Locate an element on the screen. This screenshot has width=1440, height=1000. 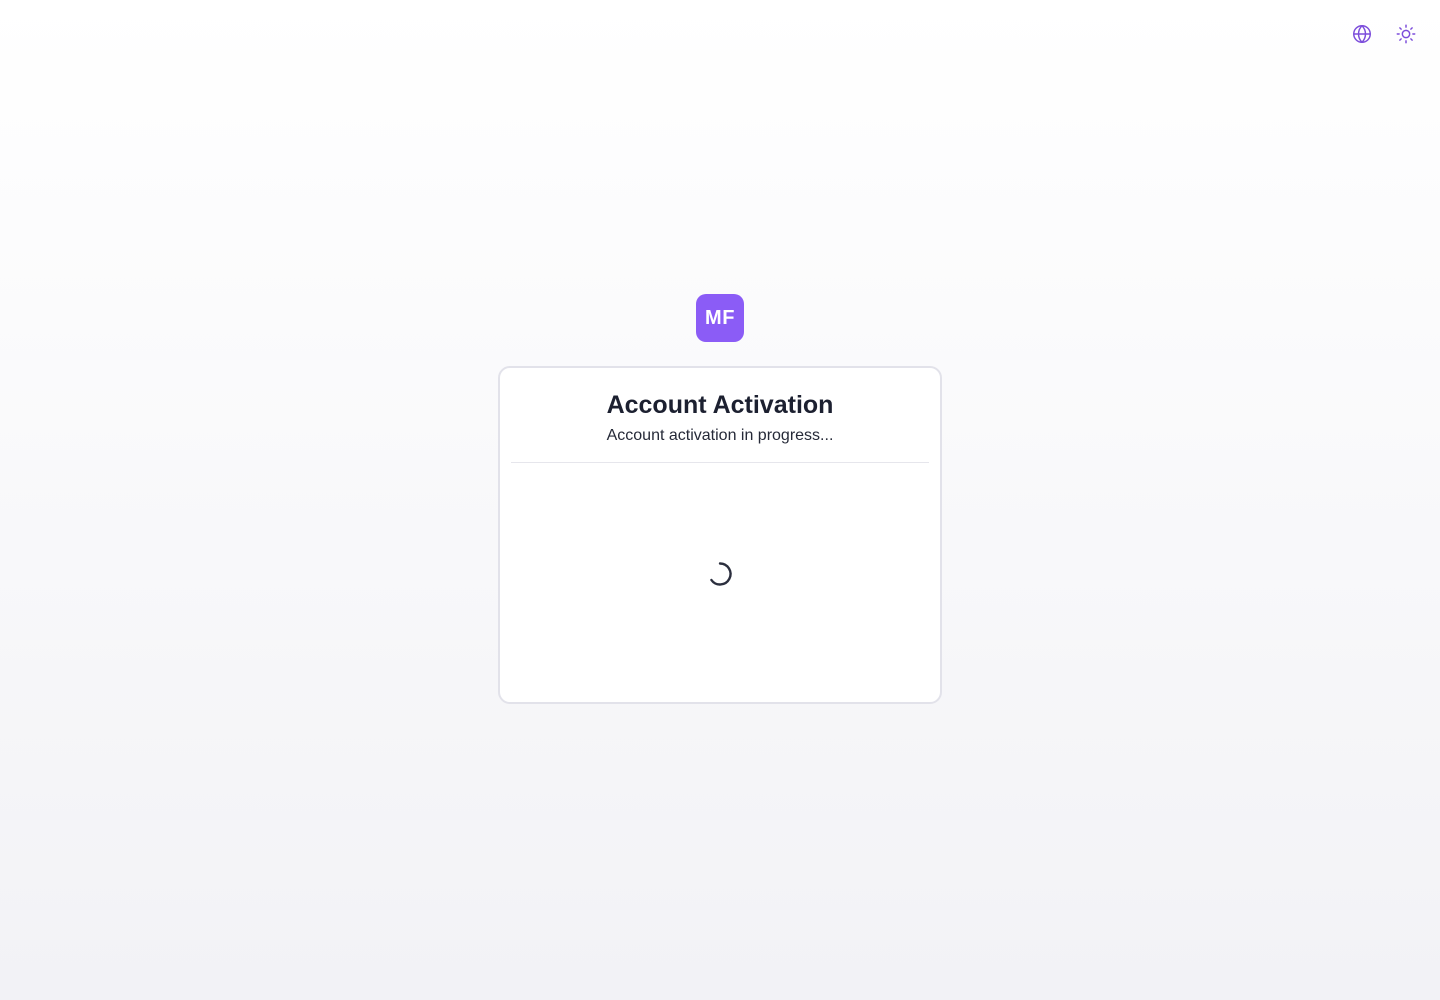
page-title: Account Activation is located at coordinates (720, 405).